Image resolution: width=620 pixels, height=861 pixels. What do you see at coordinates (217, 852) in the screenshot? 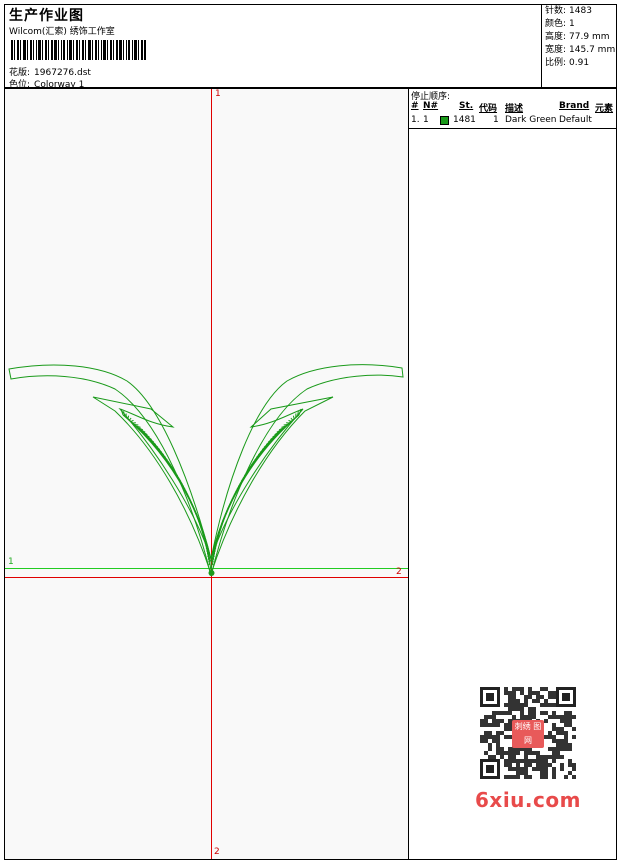
I see `axis-bottom-label: 2` at bounding box center [217, 852].